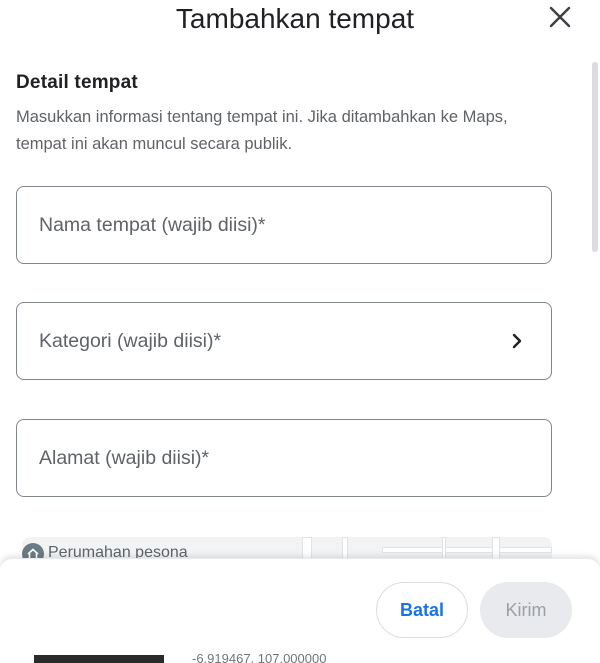  I want to click on section-title: Detail tempat, so click(77, 82).